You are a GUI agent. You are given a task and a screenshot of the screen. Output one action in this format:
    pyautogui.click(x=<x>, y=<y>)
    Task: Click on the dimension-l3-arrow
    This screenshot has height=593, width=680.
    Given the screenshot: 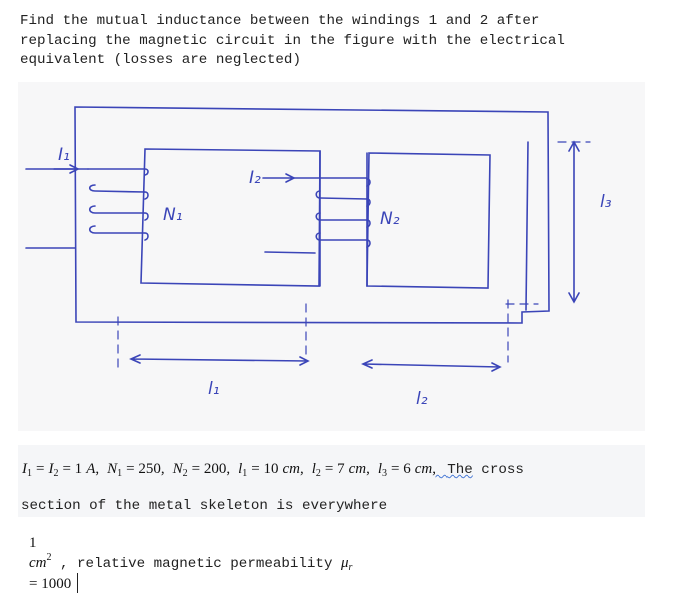 What is the action you would take?
    pyautogui.click(x=574, y=222)
    